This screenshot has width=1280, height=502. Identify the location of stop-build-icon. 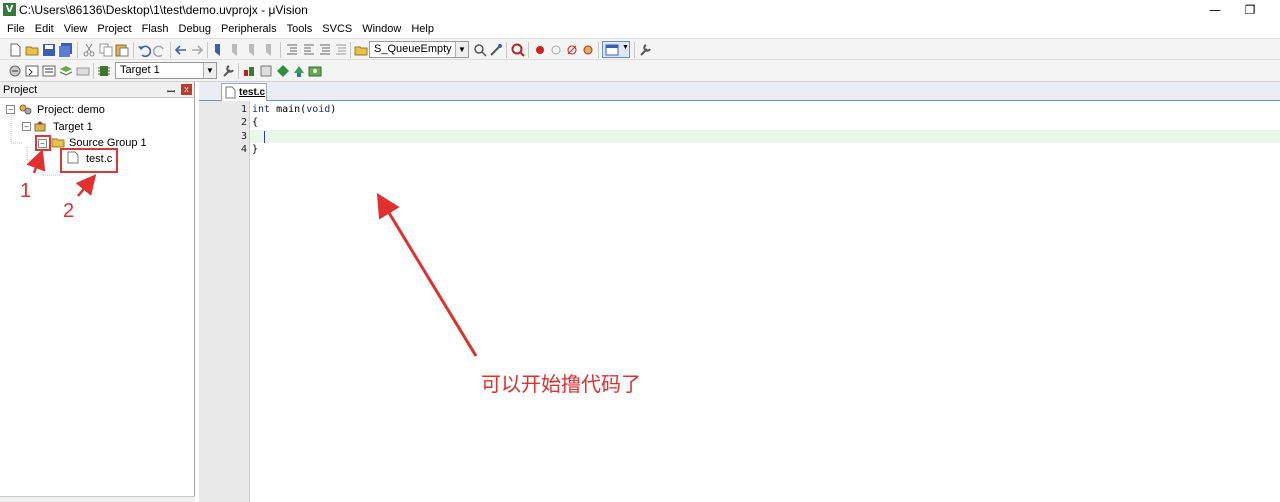
(83, 71).